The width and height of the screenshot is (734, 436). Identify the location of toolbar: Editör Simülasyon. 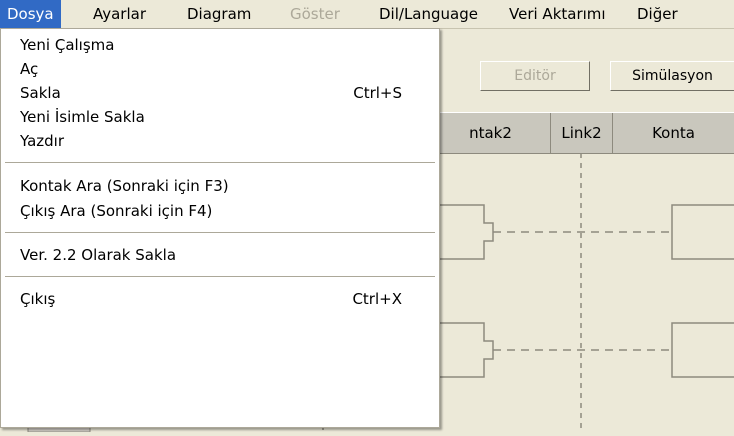
(587, 68).